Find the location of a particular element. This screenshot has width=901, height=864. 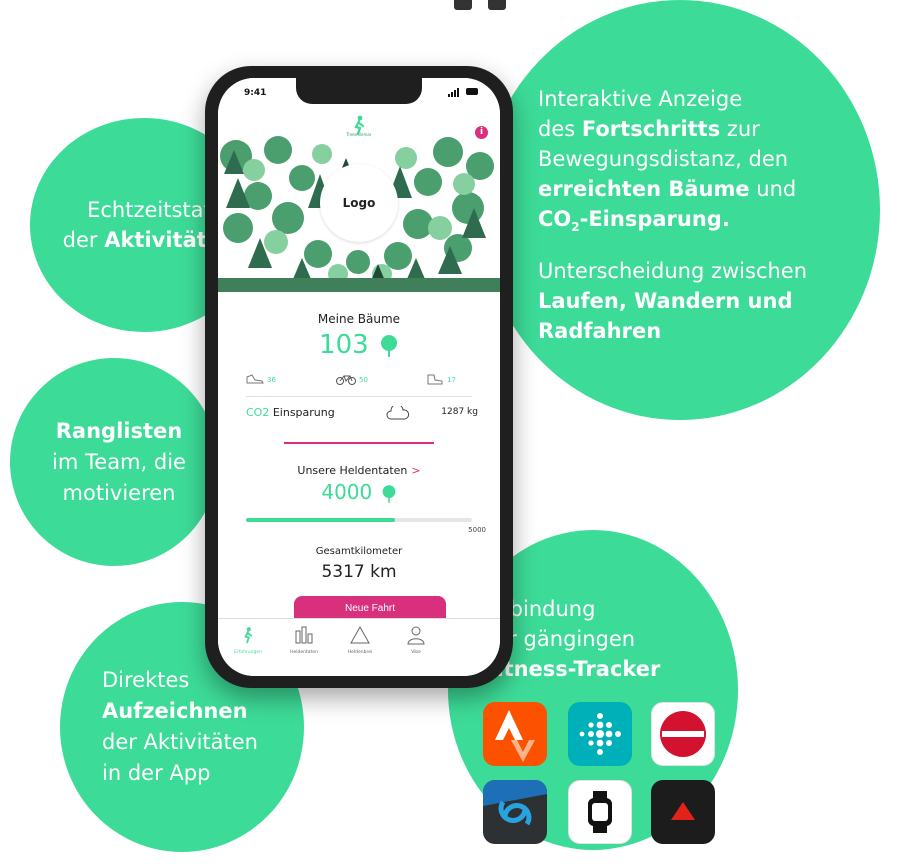

status-line-2-prefix: der is located at coordinates (83, 240).